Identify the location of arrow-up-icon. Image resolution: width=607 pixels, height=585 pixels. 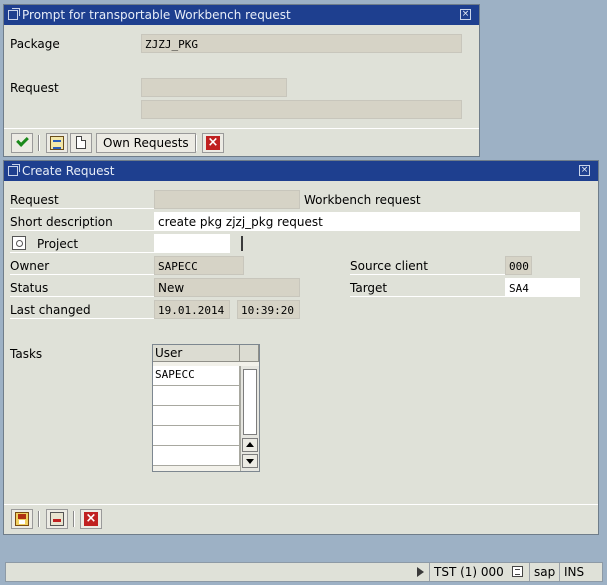
(250, 444).